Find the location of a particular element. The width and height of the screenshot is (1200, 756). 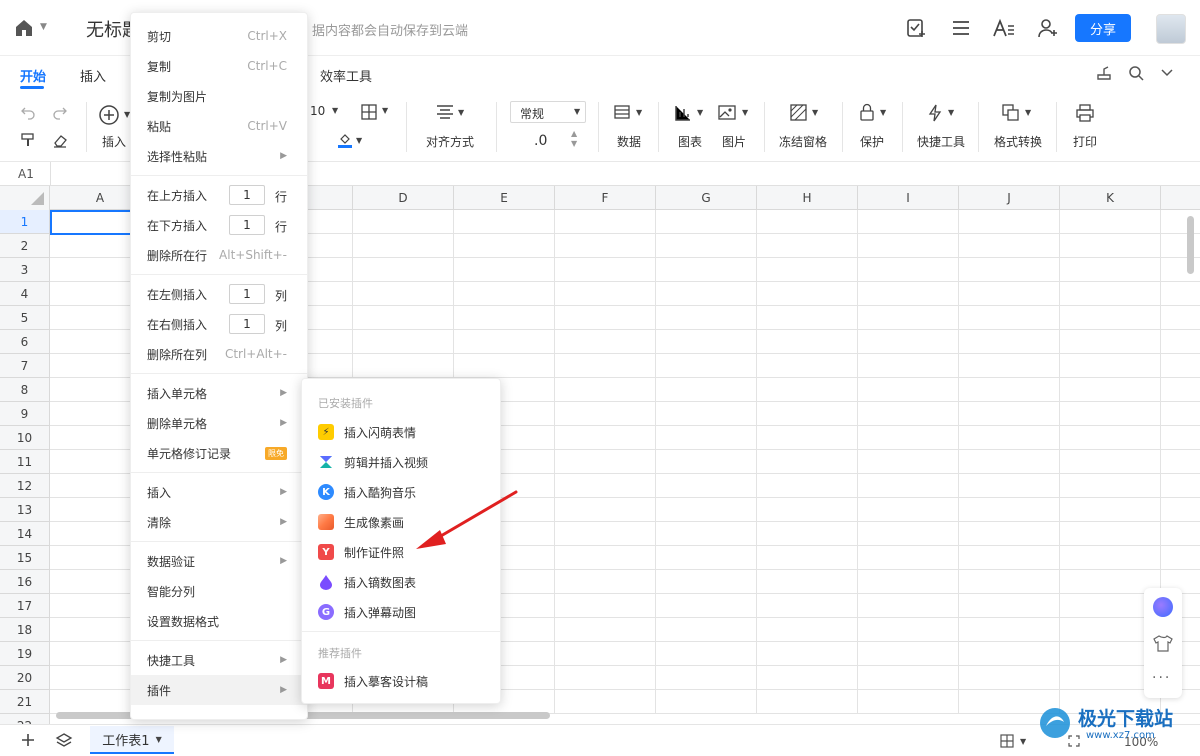

row-header: 13 is located at coordinates (25, 510).